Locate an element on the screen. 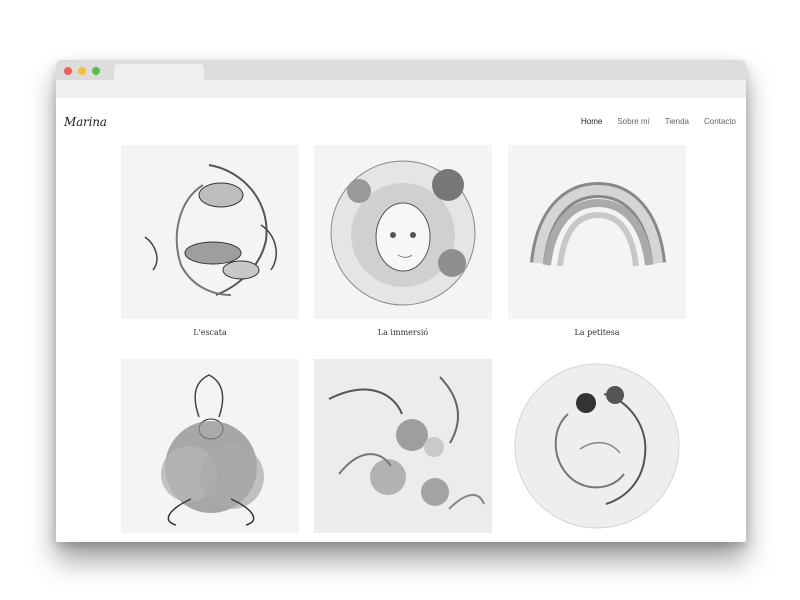 This screenshot has height=600, width=800. gallery-item-flowers is located at coordinates (403, 450).